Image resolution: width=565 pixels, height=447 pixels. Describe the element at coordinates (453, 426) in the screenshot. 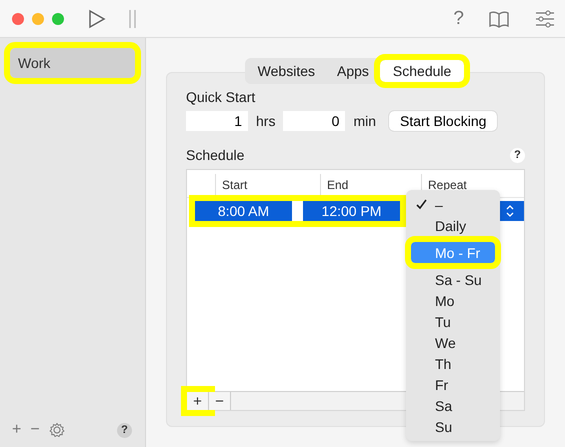

I see `menu-item: Su` at that location.